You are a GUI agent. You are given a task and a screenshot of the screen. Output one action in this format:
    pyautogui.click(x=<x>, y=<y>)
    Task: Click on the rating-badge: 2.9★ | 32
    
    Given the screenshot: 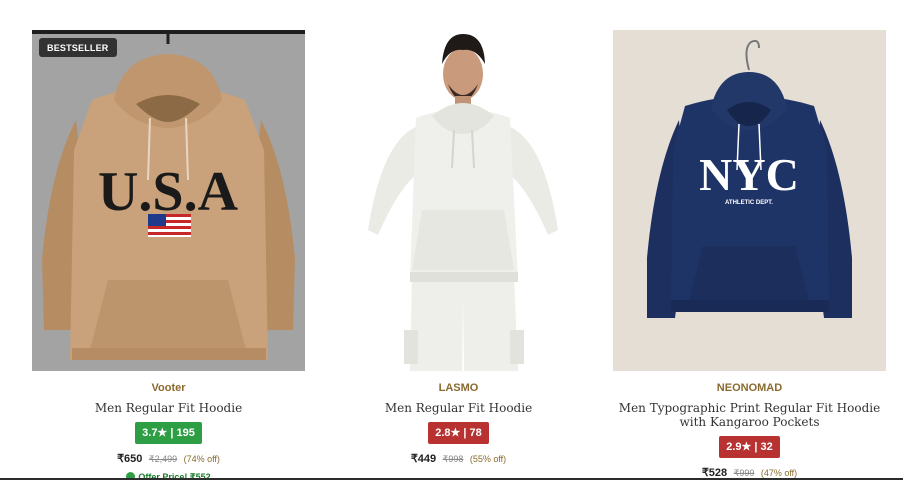 What is the action you would take?
    pyautogui.click(x=749, y=447)
    